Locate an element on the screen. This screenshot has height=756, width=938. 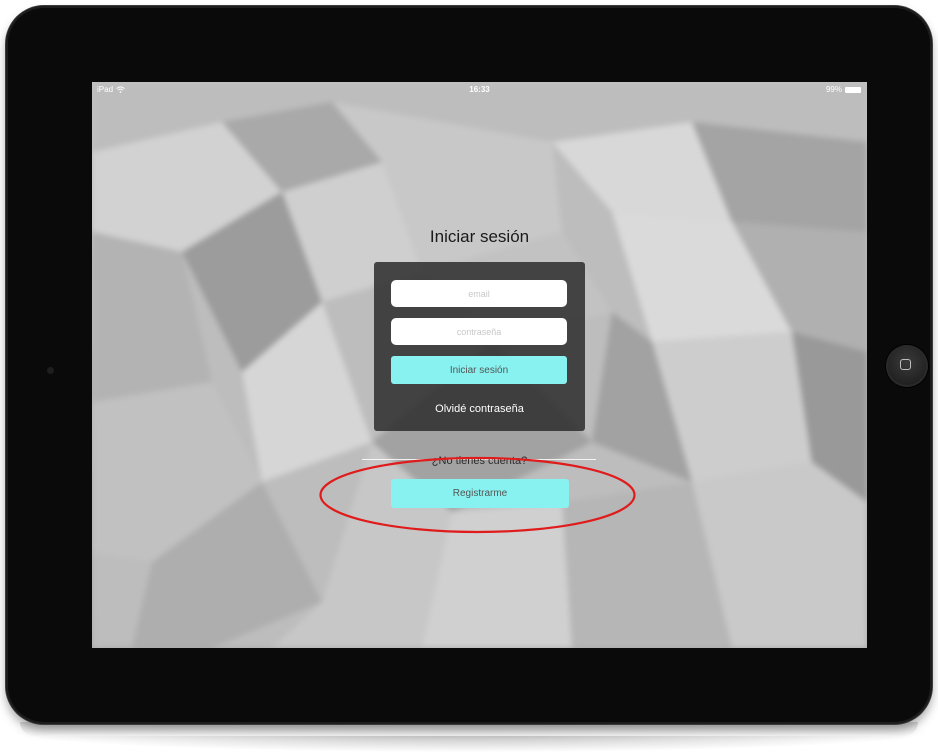
battery-fill is located at coordinates (853, 89).